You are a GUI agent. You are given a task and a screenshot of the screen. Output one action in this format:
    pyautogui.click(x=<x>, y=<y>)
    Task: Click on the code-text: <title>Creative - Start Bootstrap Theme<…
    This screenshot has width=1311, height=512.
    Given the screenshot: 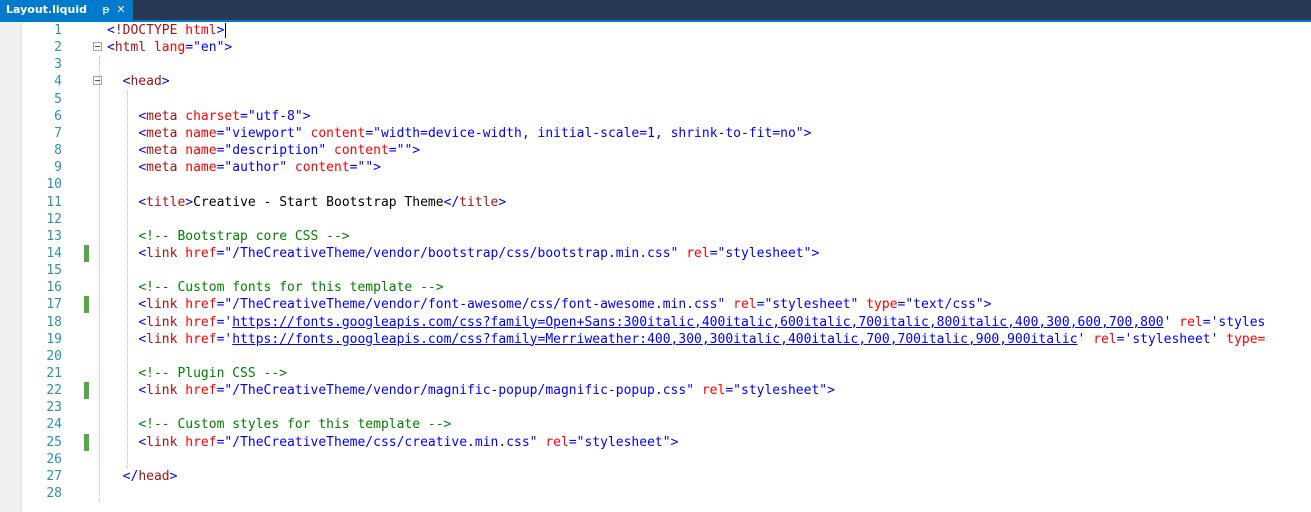 What is the action you would take?
    pyautogui.click(x=306, y=202)
    